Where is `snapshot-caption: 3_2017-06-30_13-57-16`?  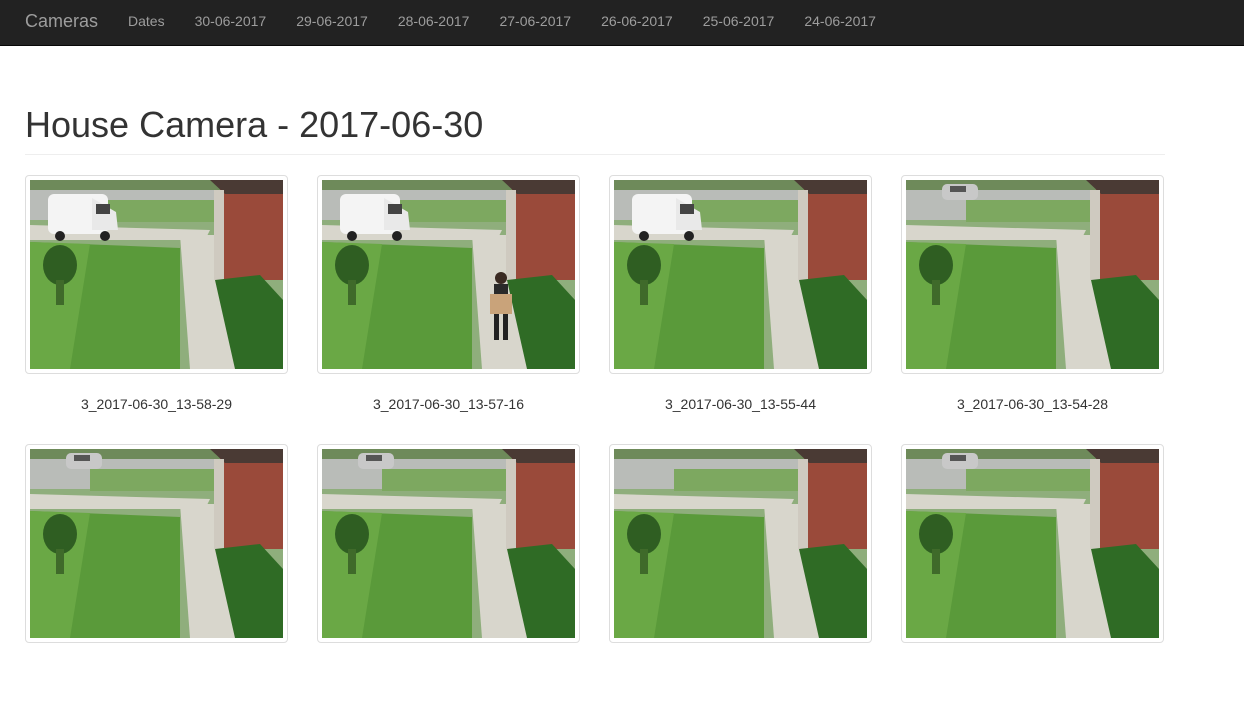 snapshot-caption: 3_2017-06-30_13-57-16 is located at coordinates (448, 404).